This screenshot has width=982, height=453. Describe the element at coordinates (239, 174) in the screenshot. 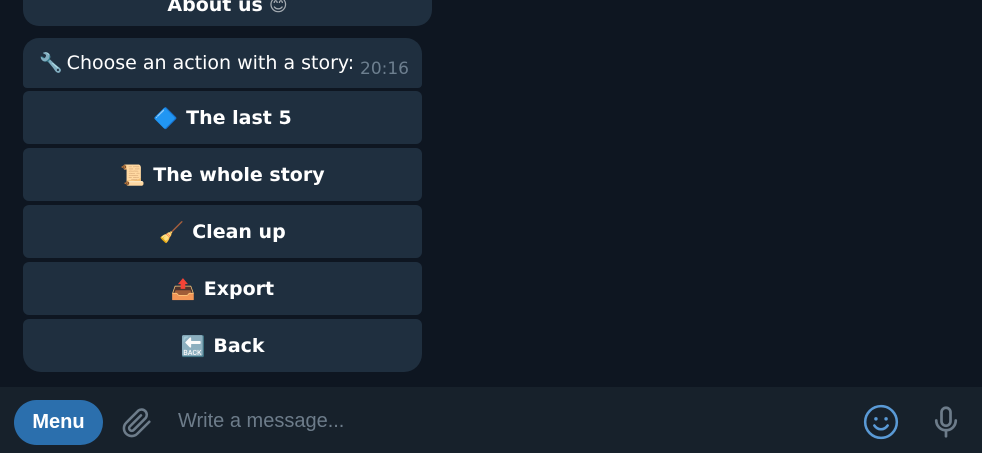

I see `the-whole-story-label: The whole story` at that location.